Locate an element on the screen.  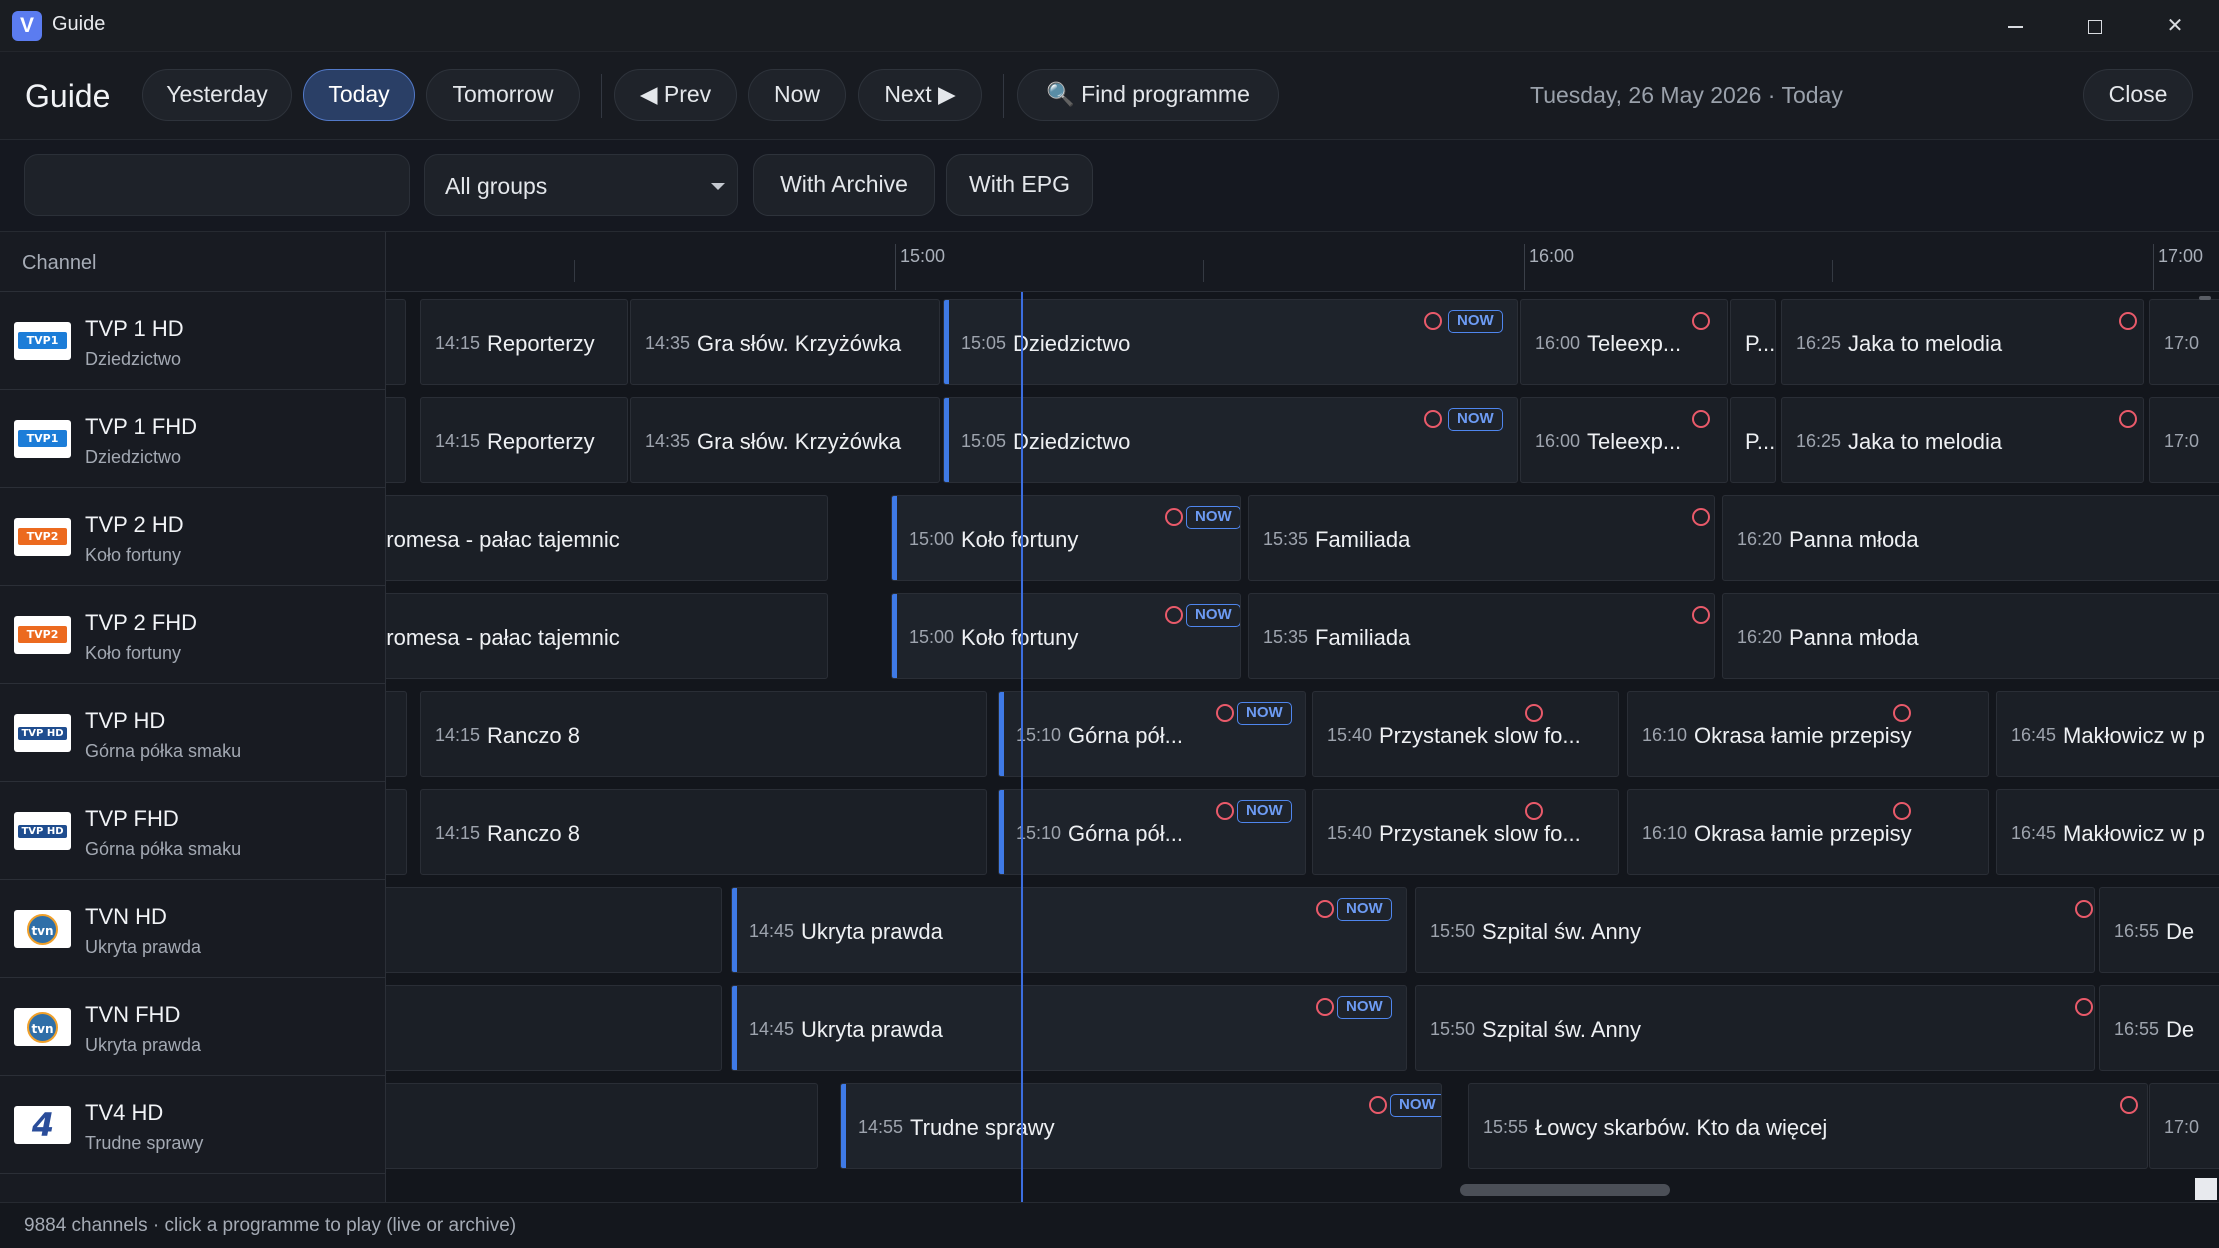
channel-row: 4 TV4 HD Trudne sprawy is located at coordinates (193, 1125).